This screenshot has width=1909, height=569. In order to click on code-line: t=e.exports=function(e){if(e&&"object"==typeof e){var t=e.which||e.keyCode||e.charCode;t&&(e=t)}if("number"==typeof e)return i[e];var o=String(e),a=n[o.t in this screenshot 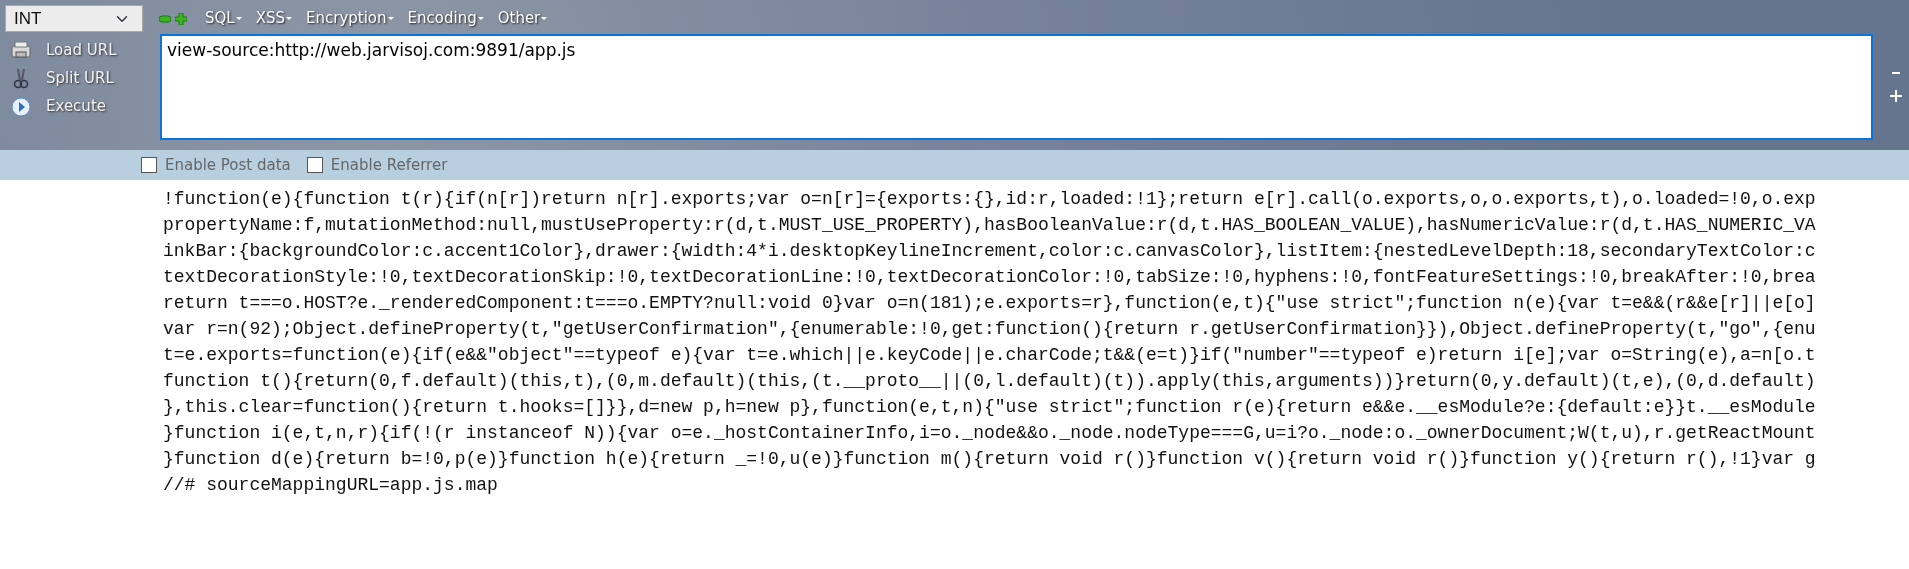, I will do `click(990, 355)`.